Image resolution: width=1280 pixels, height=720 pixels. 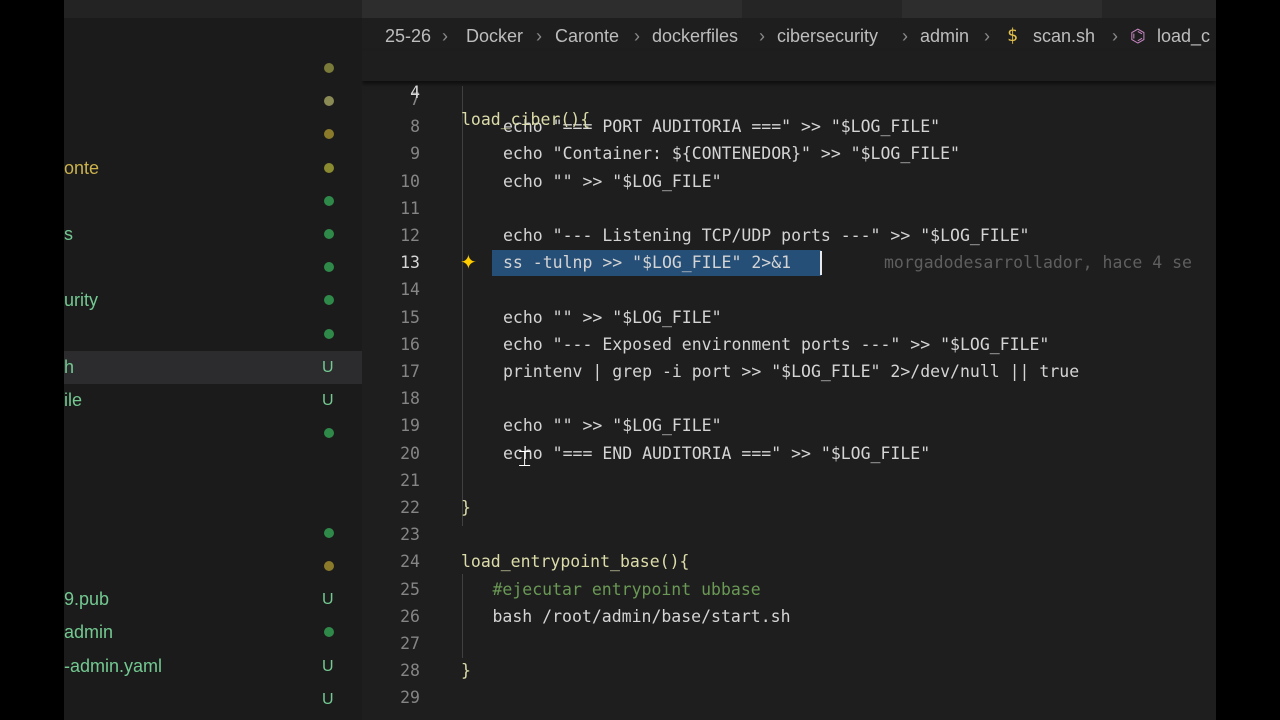 What do you see at coordinates (410, 507) in the screenshot?
I see `line-number: 22` at bounding box center [410, 507].